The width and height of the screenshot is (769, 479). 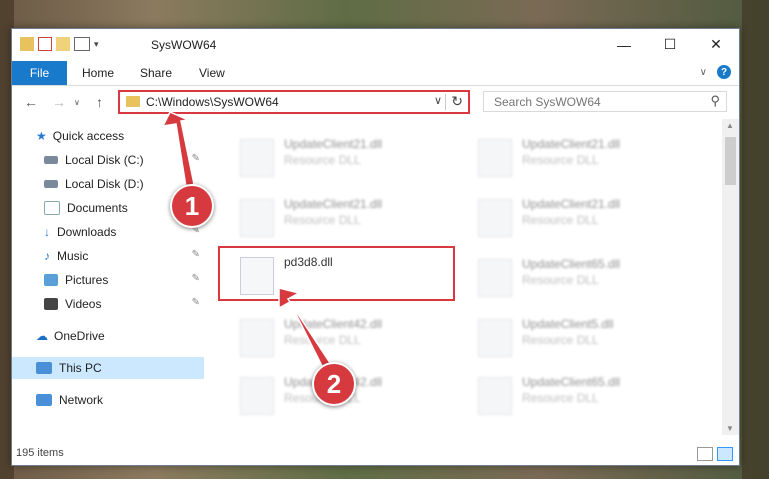 I want to click on sidebar-item-network: Network, so click(x=108, y=400).